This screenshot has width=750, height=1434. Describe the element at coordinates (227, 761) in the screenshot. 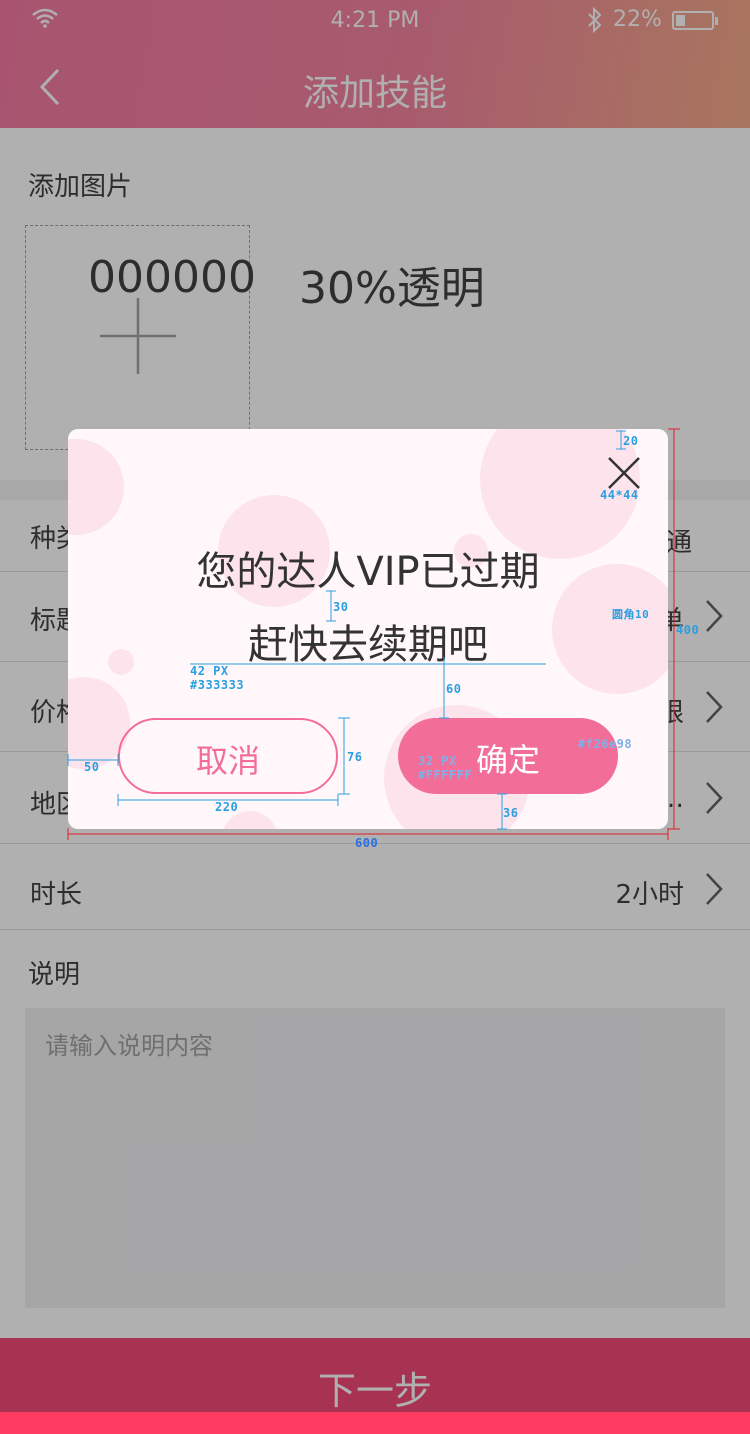

I see `cancel-label: 取消` at that location.